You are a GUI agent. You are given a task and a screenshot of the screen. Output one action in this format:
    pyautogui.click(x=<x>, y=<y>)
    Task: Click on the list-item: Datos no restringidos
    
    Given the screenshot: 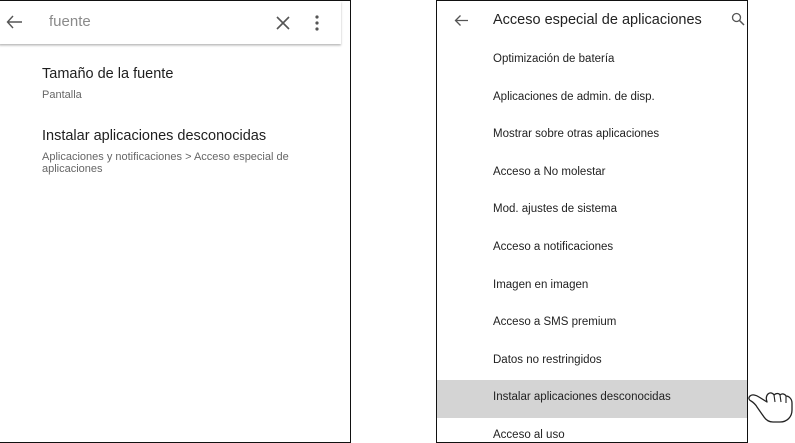 What is the action you would take?
    pyautogui.click(x=592, y=362)
    